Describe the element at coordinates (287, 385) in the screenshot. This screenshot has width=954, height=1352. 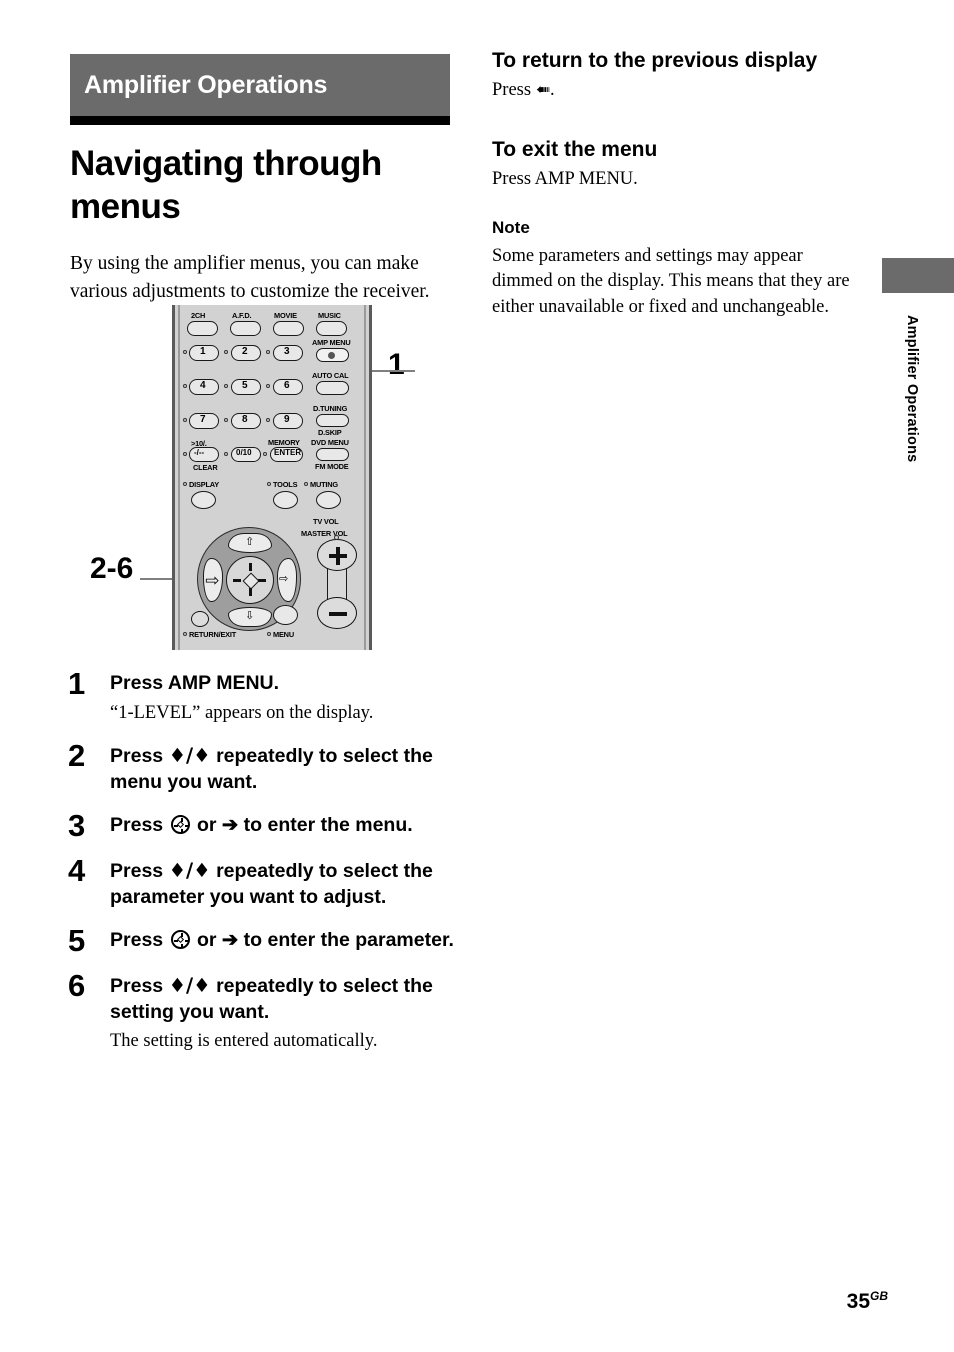
I see `remote-number-6: 6` at that location.